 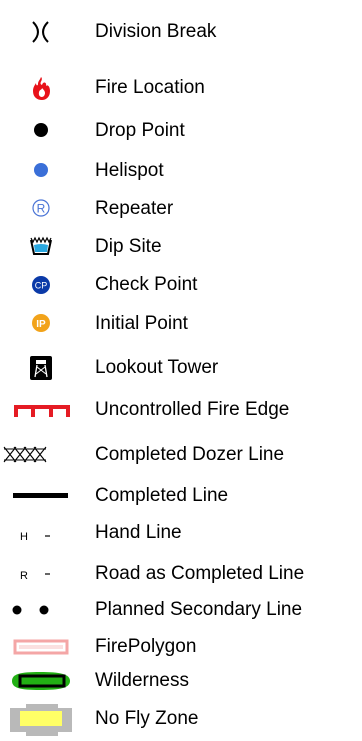 I want to click on legend-label: No Fly Zone, so click(x=147, y=718).